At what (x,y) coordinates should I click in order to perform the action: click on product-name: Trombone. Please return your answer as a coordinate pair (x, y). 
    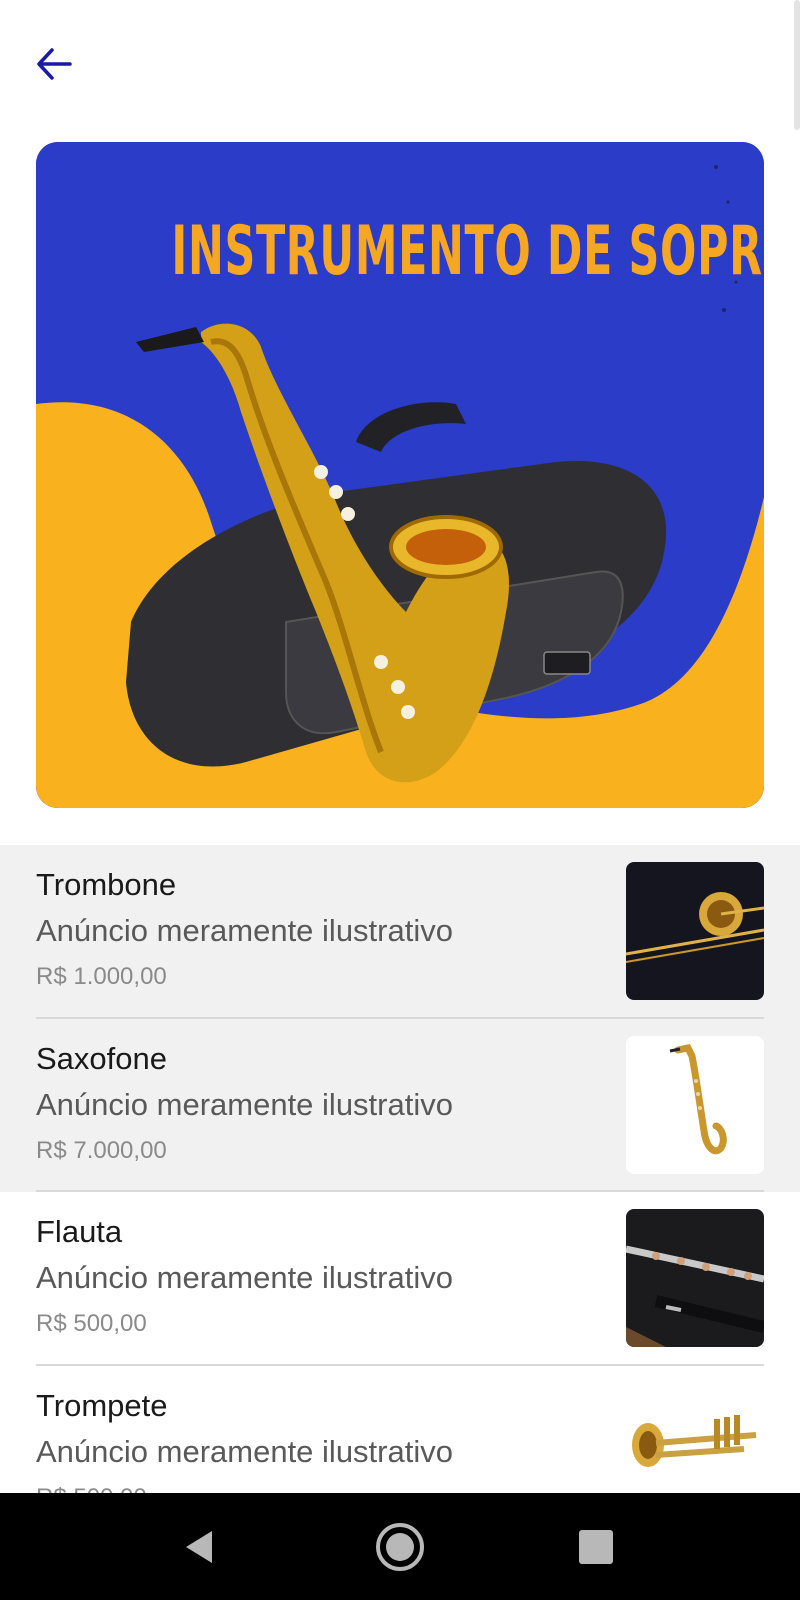
    Looking at the image, I should click on (106, 884).